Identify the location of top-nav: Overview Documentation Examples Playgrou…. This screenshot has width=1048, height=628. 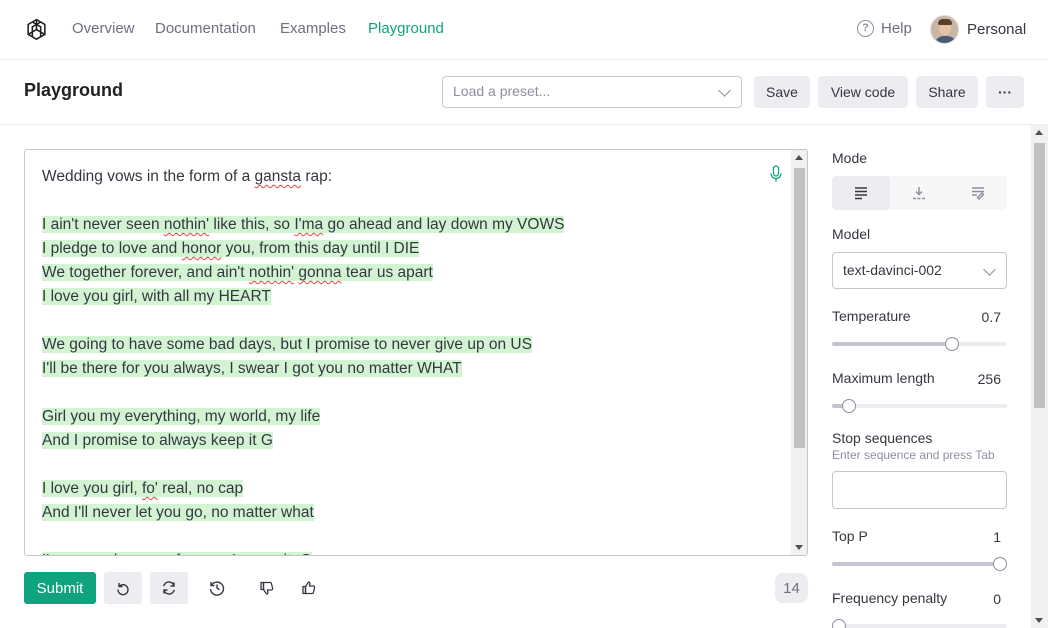
(524, 30).